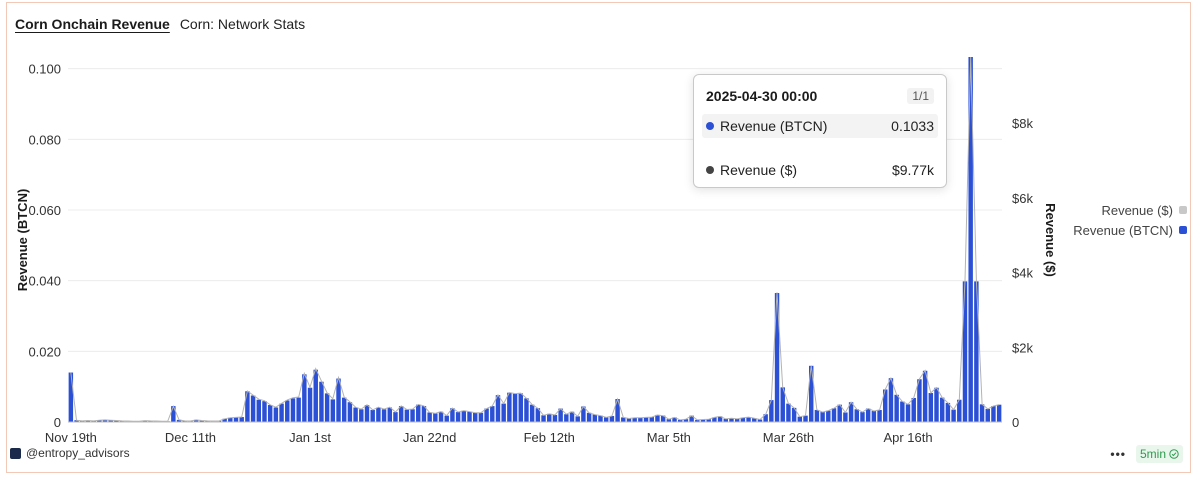 The width and height of the screenshot is (1199, 477). What do you see at coordinates (1130, 230) in the screenshot?
I see `legend-item-btcn: Revenue (BTCN)` at bounding box center [1130, 230].